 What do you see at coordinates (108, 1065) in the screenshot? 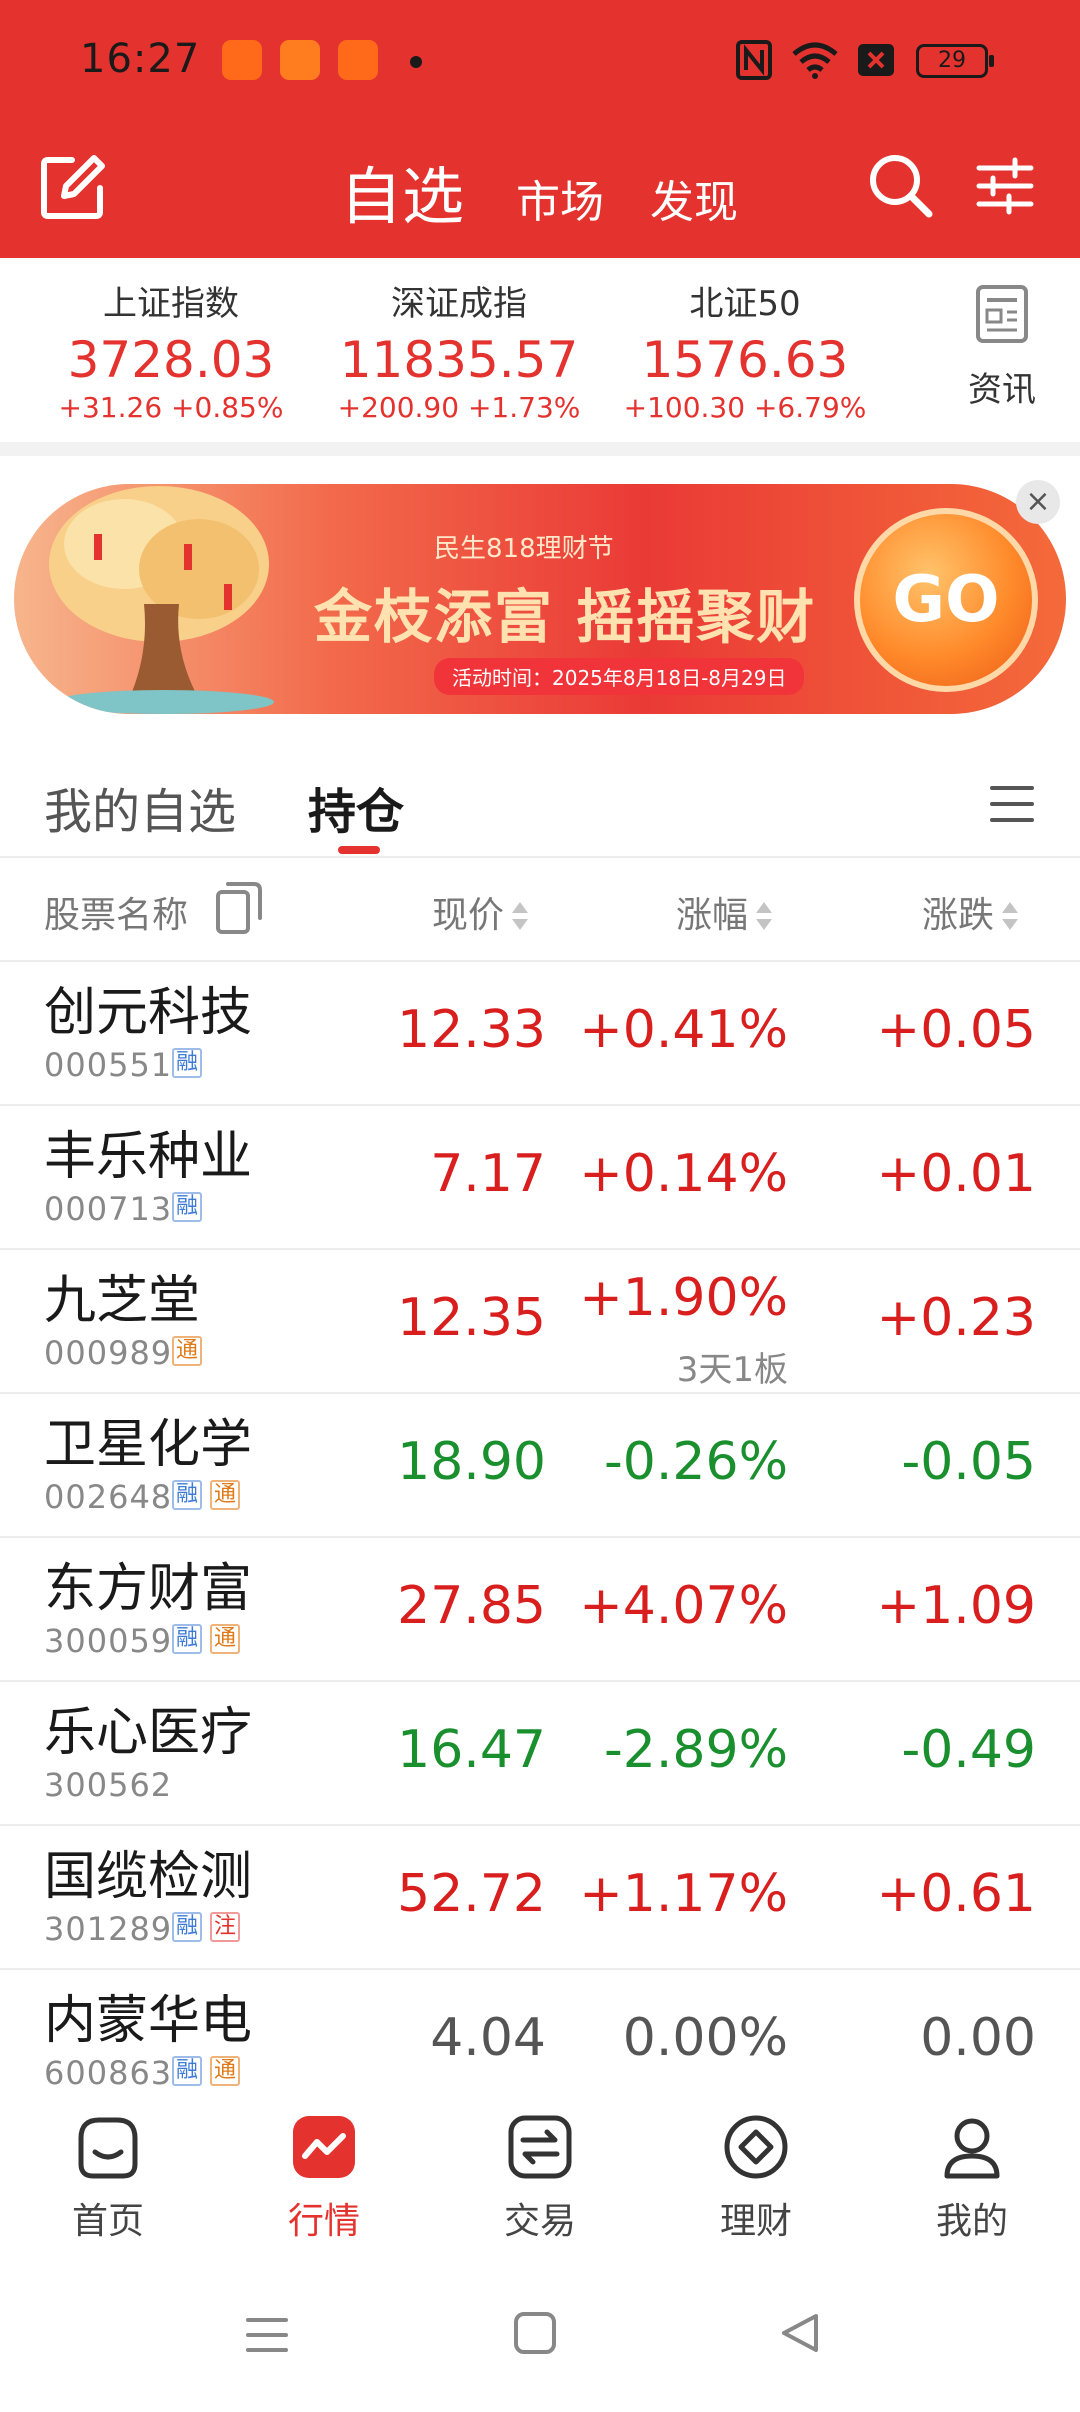
I see `stock-code: 000551` at bounding box center [108, 1065].